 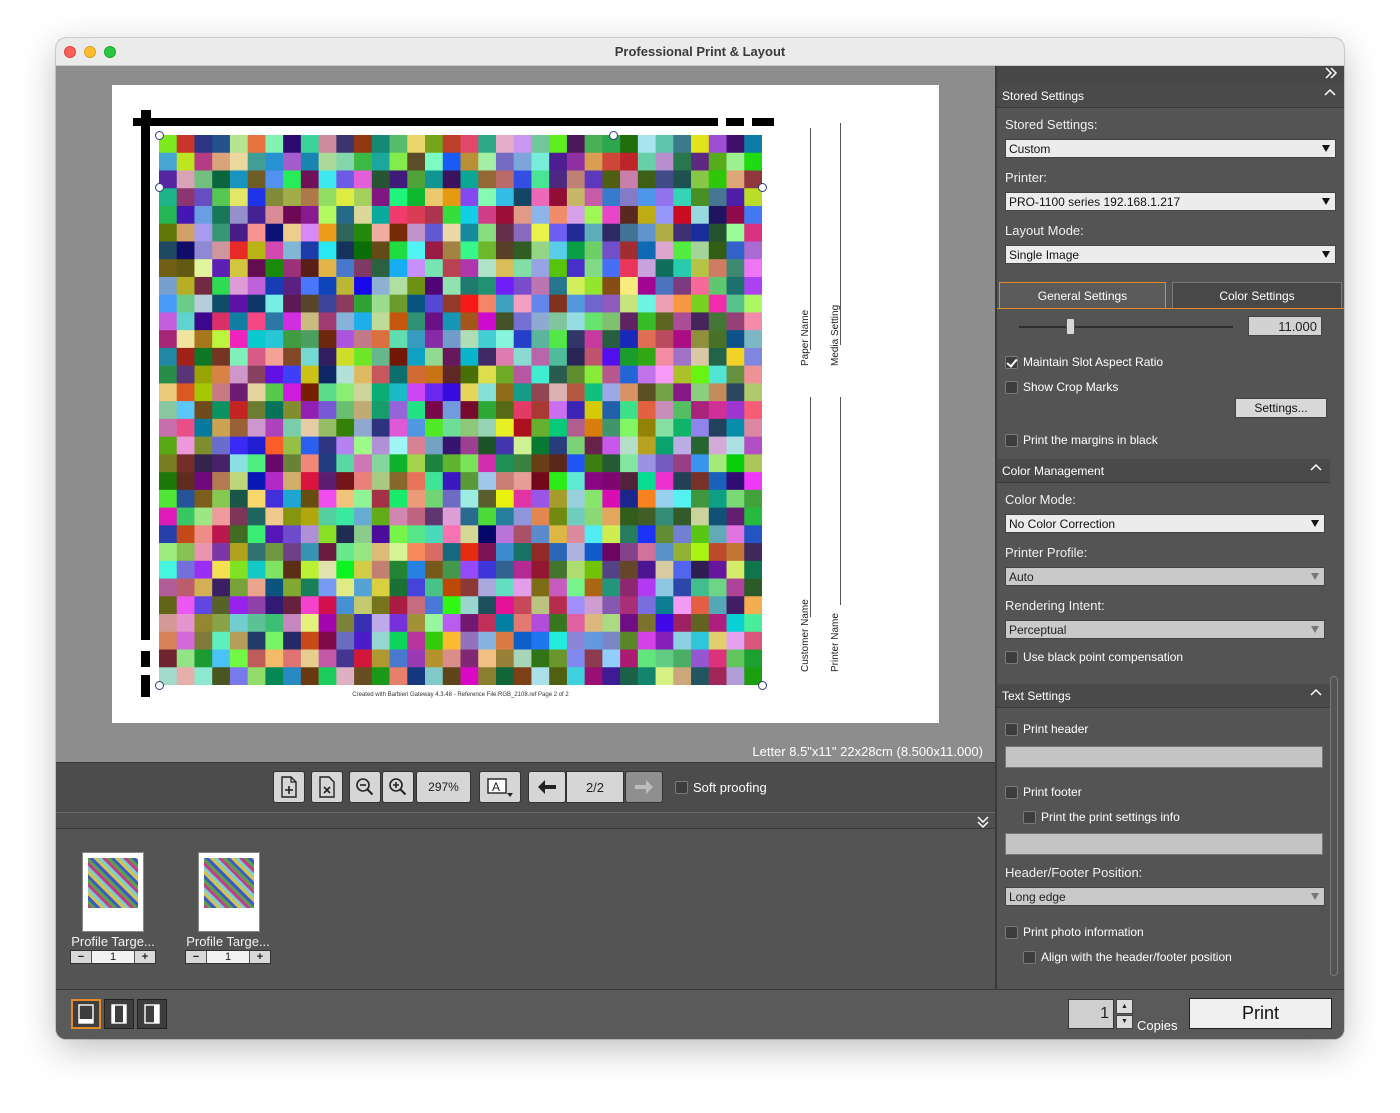 I want to click on copies-stepper: ▲ ▼, so click(x=1124, y=1014).